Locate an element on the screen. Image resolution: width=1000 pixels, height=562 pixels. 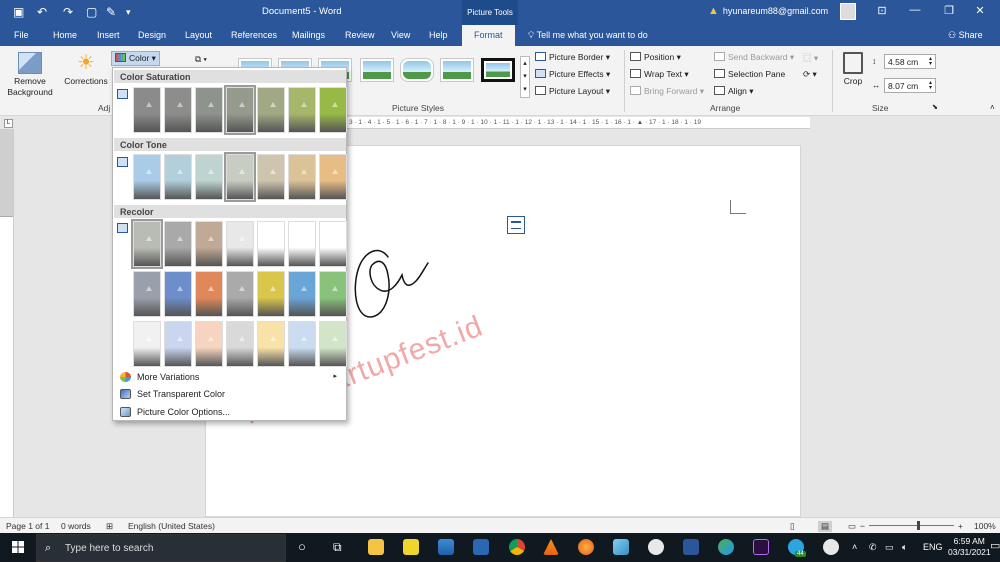
compress-pictures-icon: ⧉ ▾ is located at coordinates (201, 59).